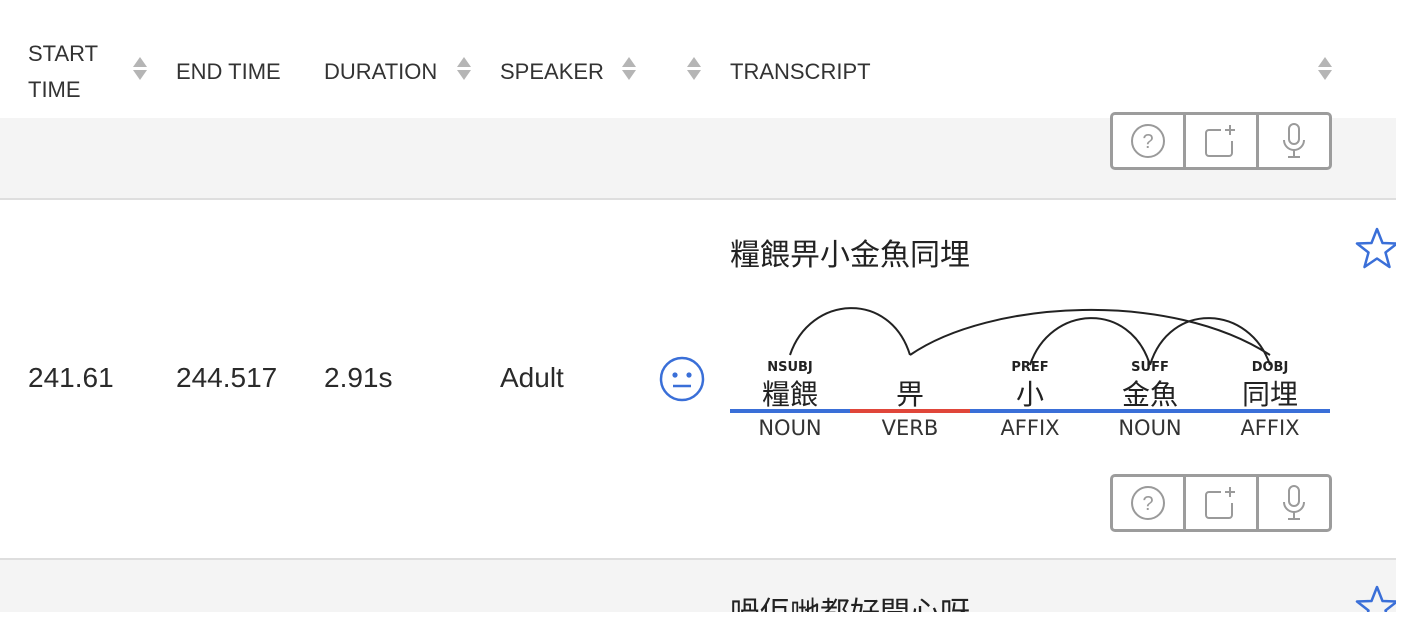 This screenshot has height=620, width=1402. Describe the element at coordinates (698, 155) in the screenshot. I see `table-row-previous: ?` at that location.